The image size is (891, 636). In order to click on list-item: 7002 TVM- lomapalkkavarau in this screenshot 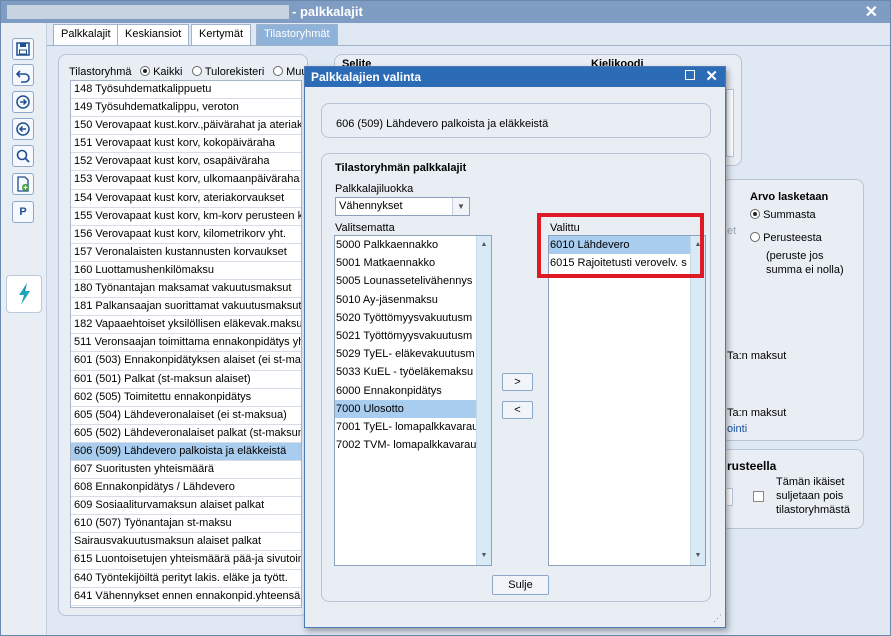, I will do `click(405, 445)`.